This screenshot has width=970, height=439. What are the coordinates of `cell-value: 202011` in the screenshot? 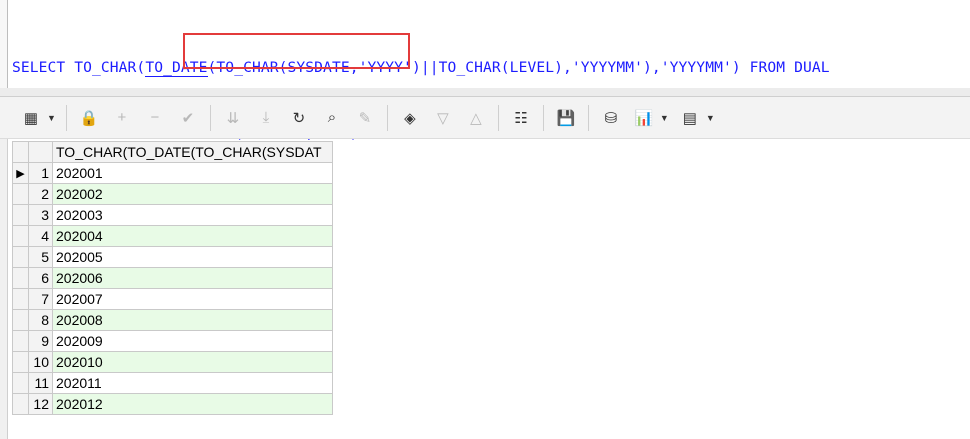 It's located at (192, 383).